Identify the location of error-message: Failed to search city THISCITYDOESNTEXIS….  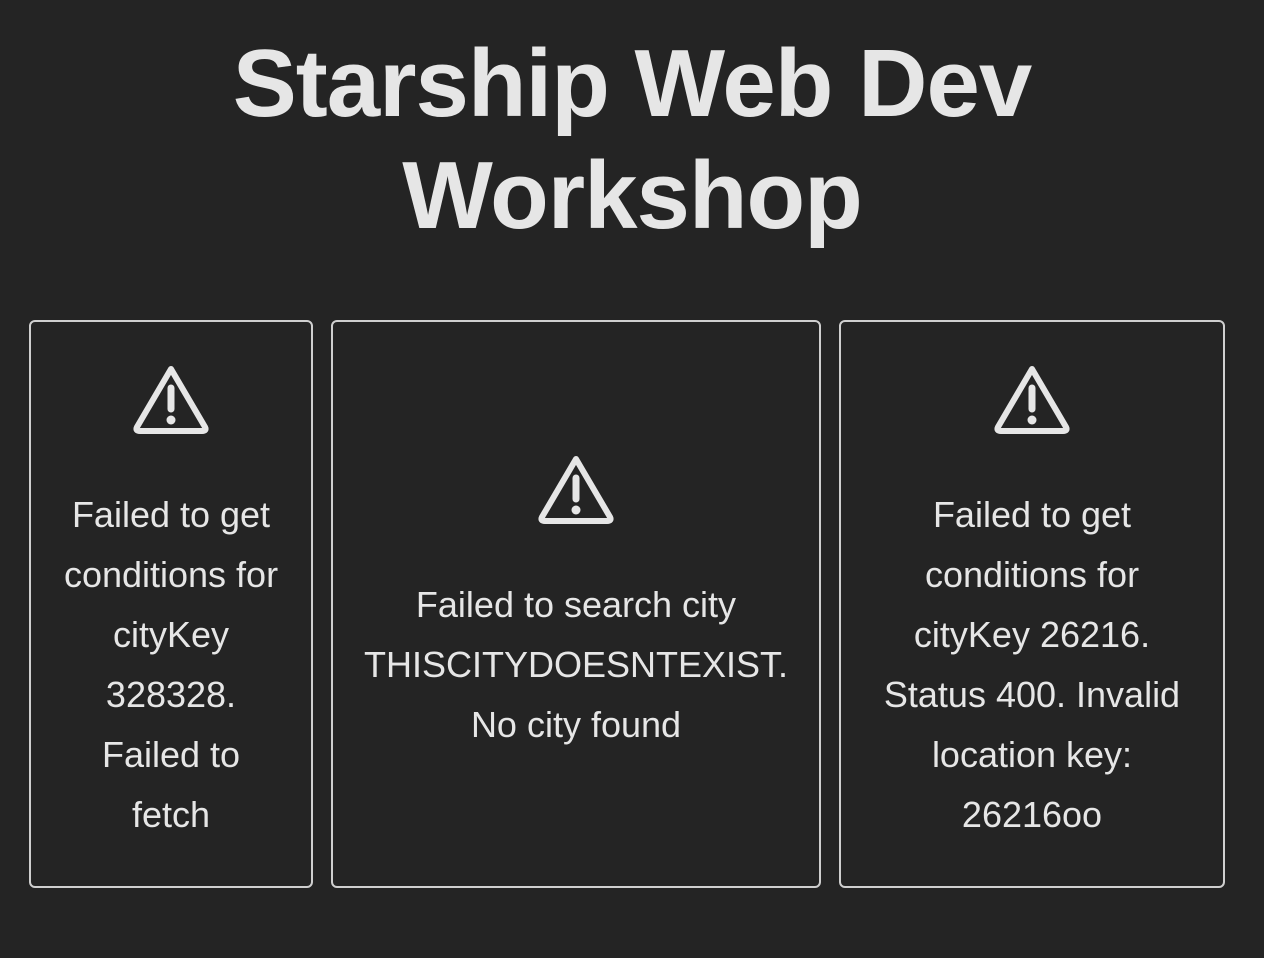
(576, 664).